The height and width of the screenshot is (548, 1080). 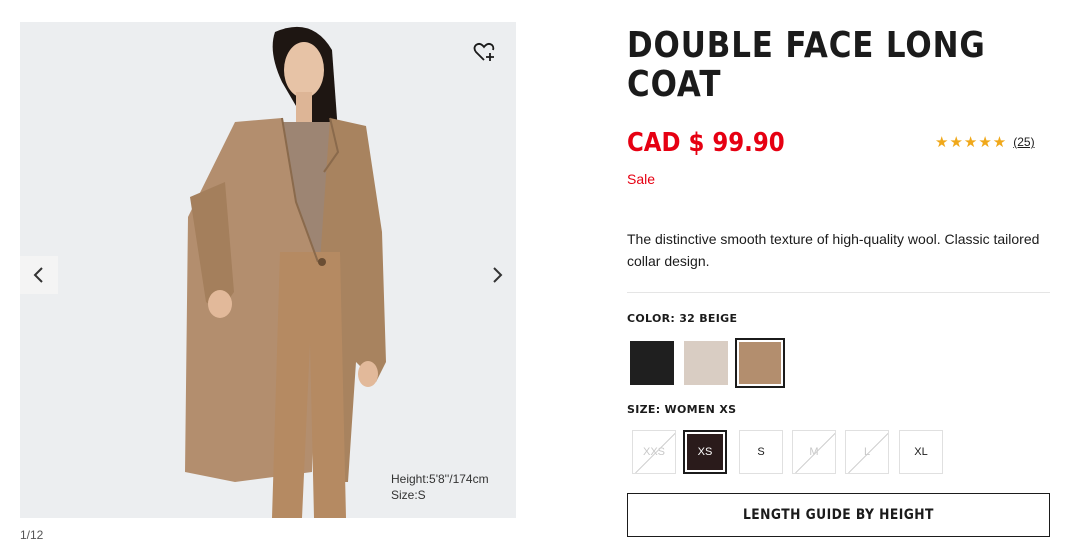 I want to click on wishlist-button, so click(x=484, y=52).